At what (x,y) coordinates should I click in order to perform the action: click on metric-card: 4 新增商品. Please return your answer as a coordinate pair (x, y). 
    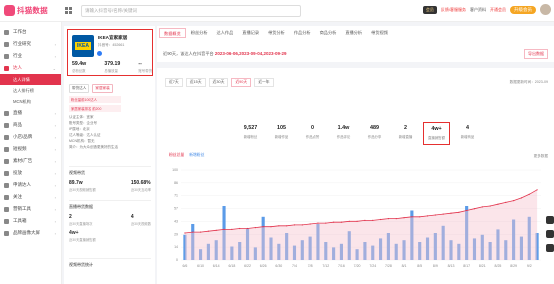
    Looking at the image, I should click on (467, 133).